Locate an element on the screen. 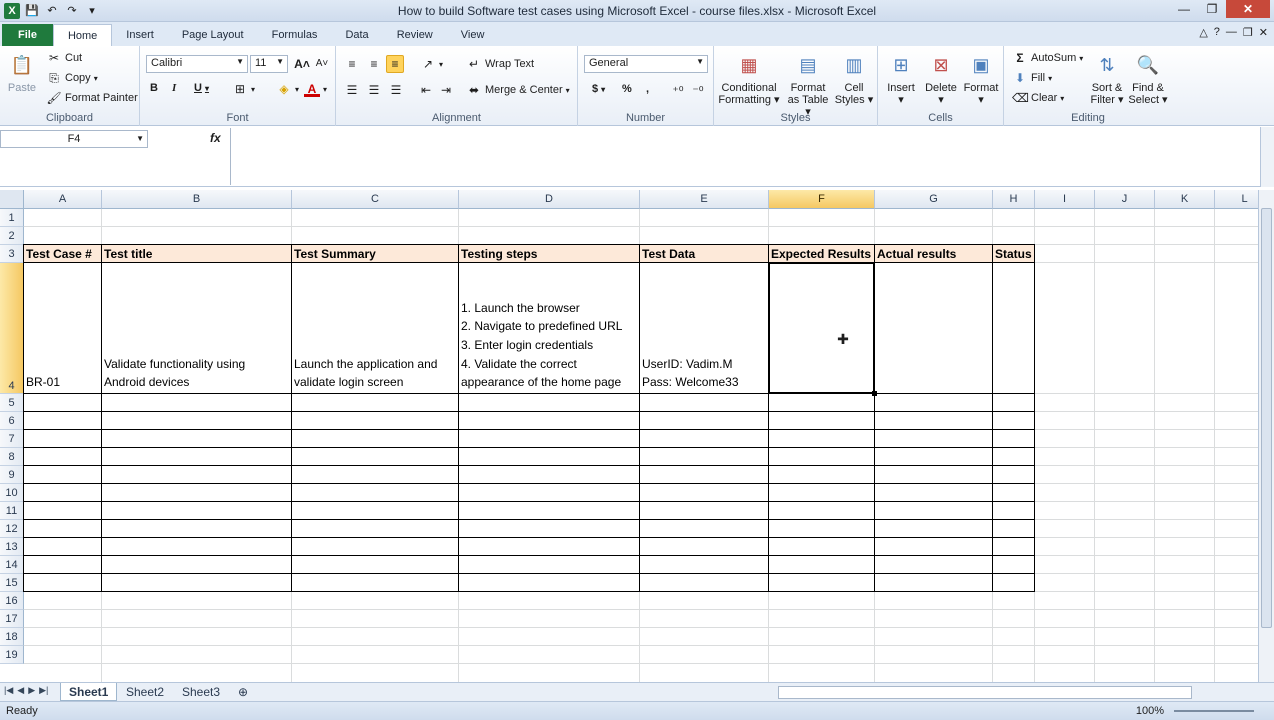 The height and width of the screenshot is (720, 1274). next-sheet-icon: ▶ is located at coordinates (31, 690).